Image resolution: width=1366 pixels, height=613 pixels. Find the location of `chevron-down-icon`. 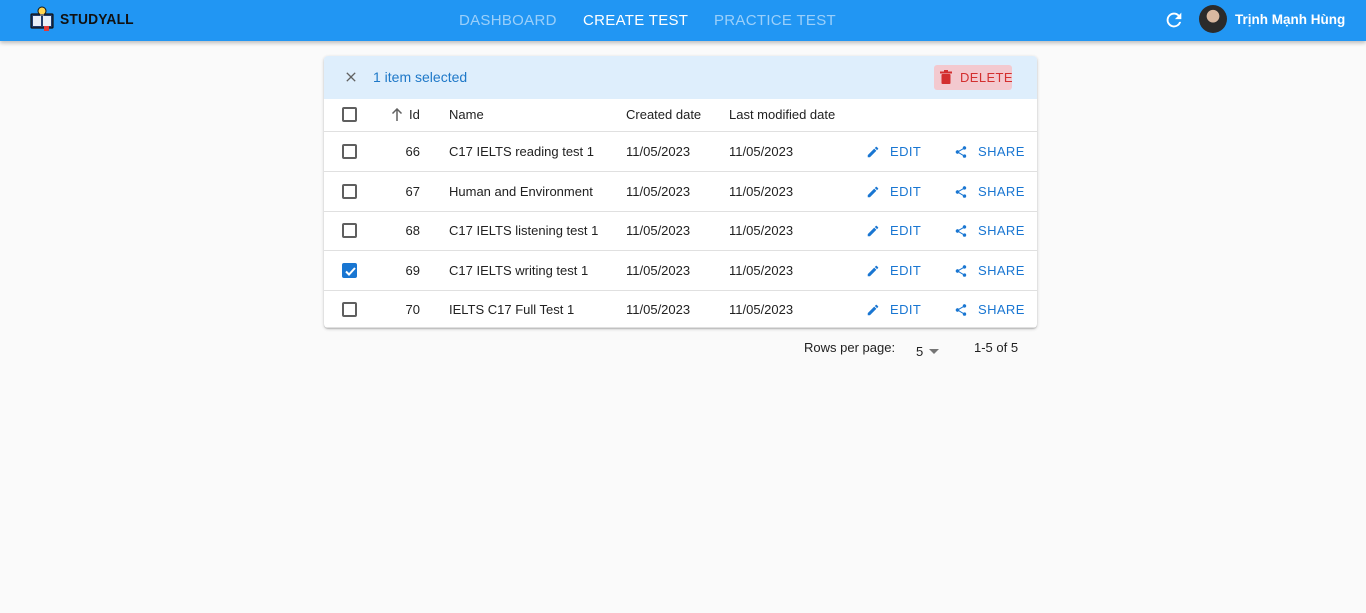

chevron-down-icon is located at coordinates (934, 351).